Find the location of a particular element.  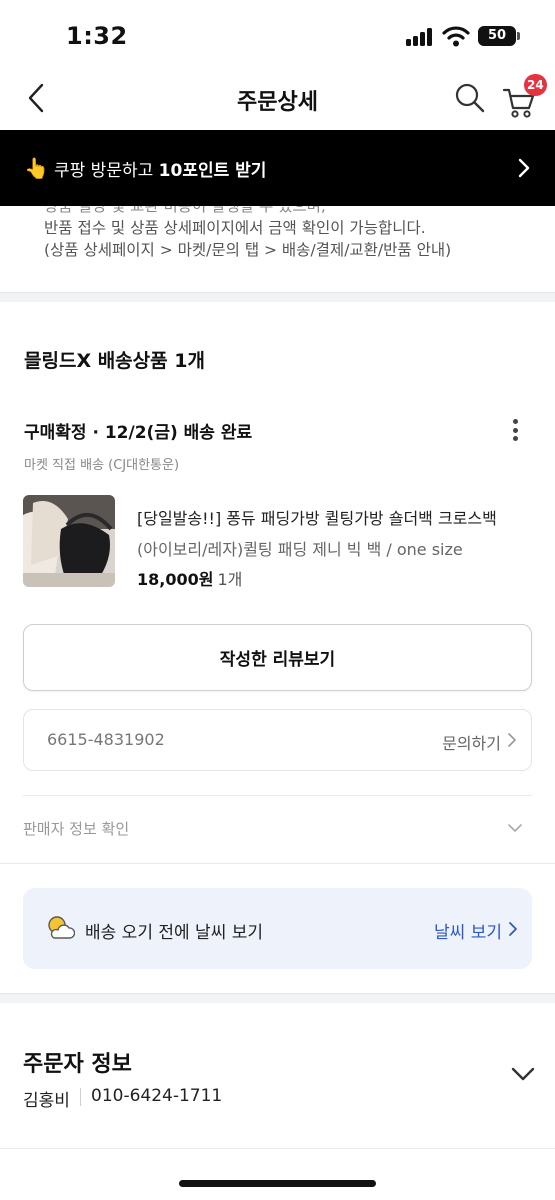

quantity-value: 1개 is located at coordinates (230, 579).